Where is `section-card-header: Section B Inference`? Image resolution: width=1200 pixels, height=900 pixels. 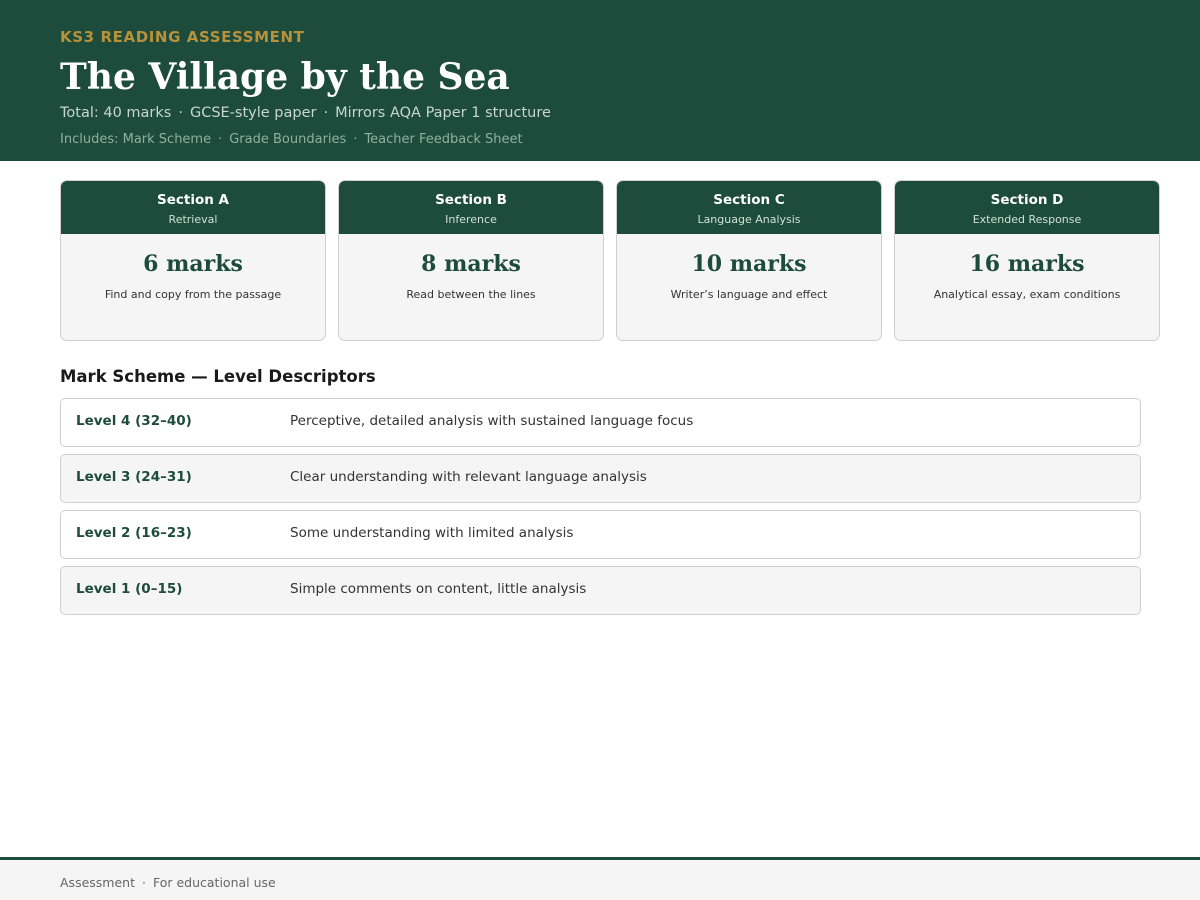 section-card-header: Section B Inference is located at coordinates (471, 207).